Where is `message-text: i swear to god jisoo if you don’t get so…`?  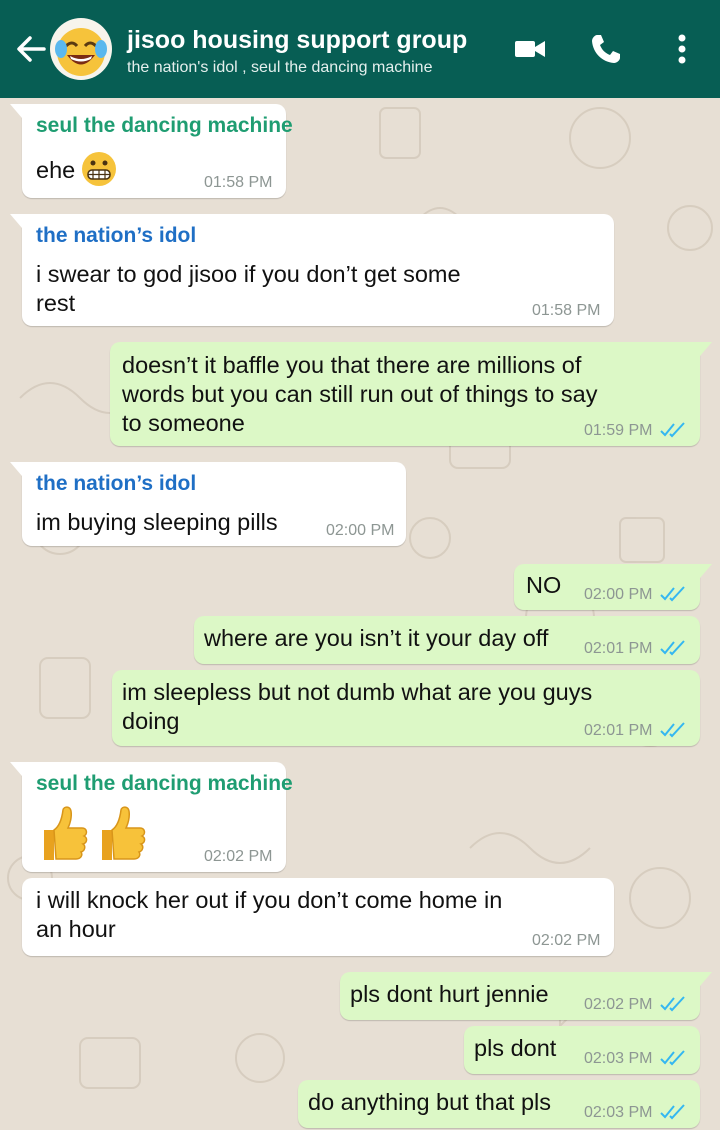 message-text: i swear to god jisoo if you don’t get so… is located at coordinates (248, 289).